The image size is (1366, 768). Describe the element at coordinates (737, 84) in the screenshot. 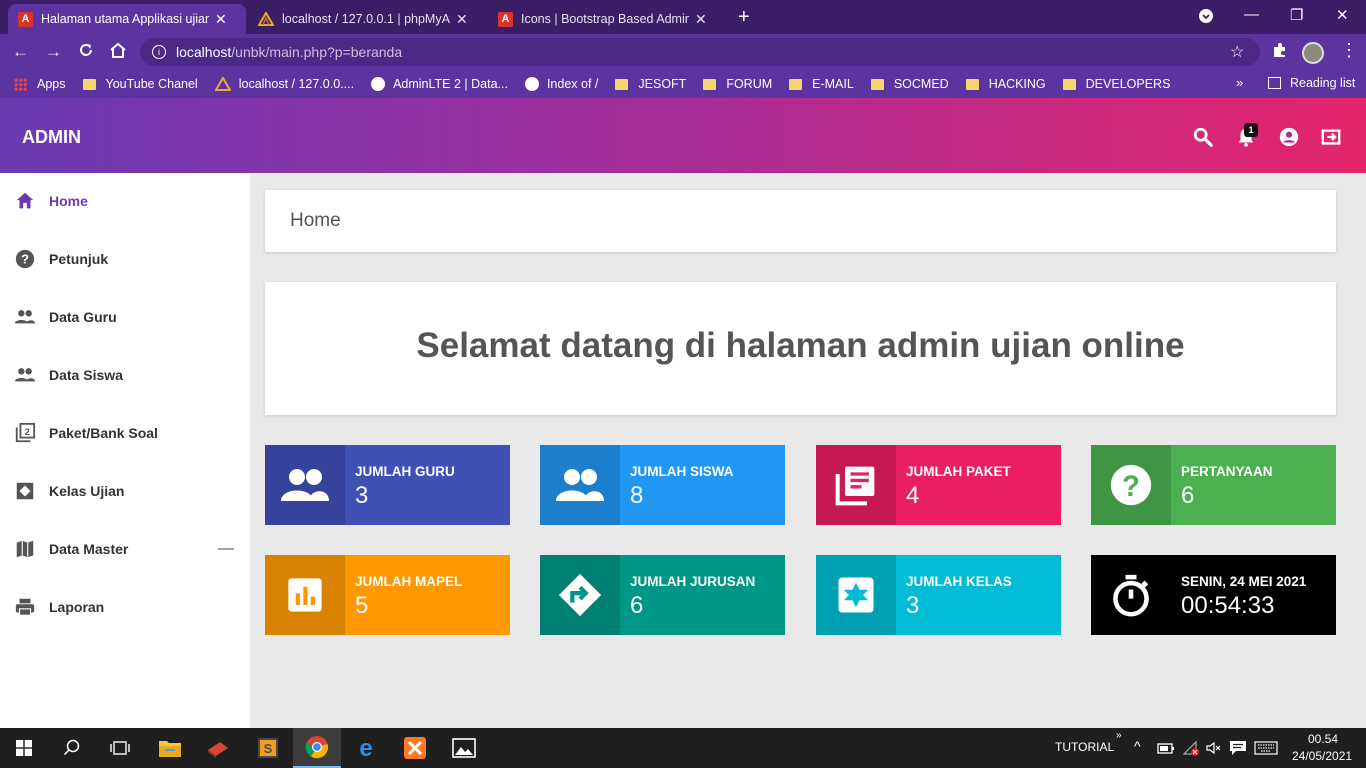

I see `bookmark-forum: FORUM` at that location.